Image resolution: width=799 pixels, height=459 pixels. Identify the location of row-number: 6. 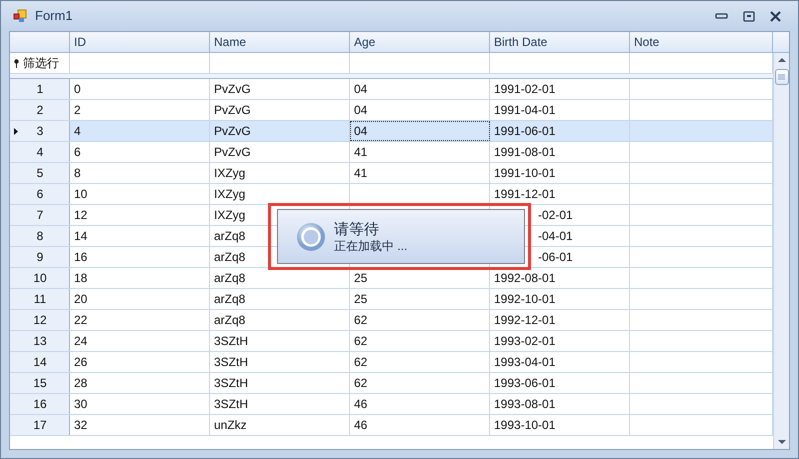
(40, 194).